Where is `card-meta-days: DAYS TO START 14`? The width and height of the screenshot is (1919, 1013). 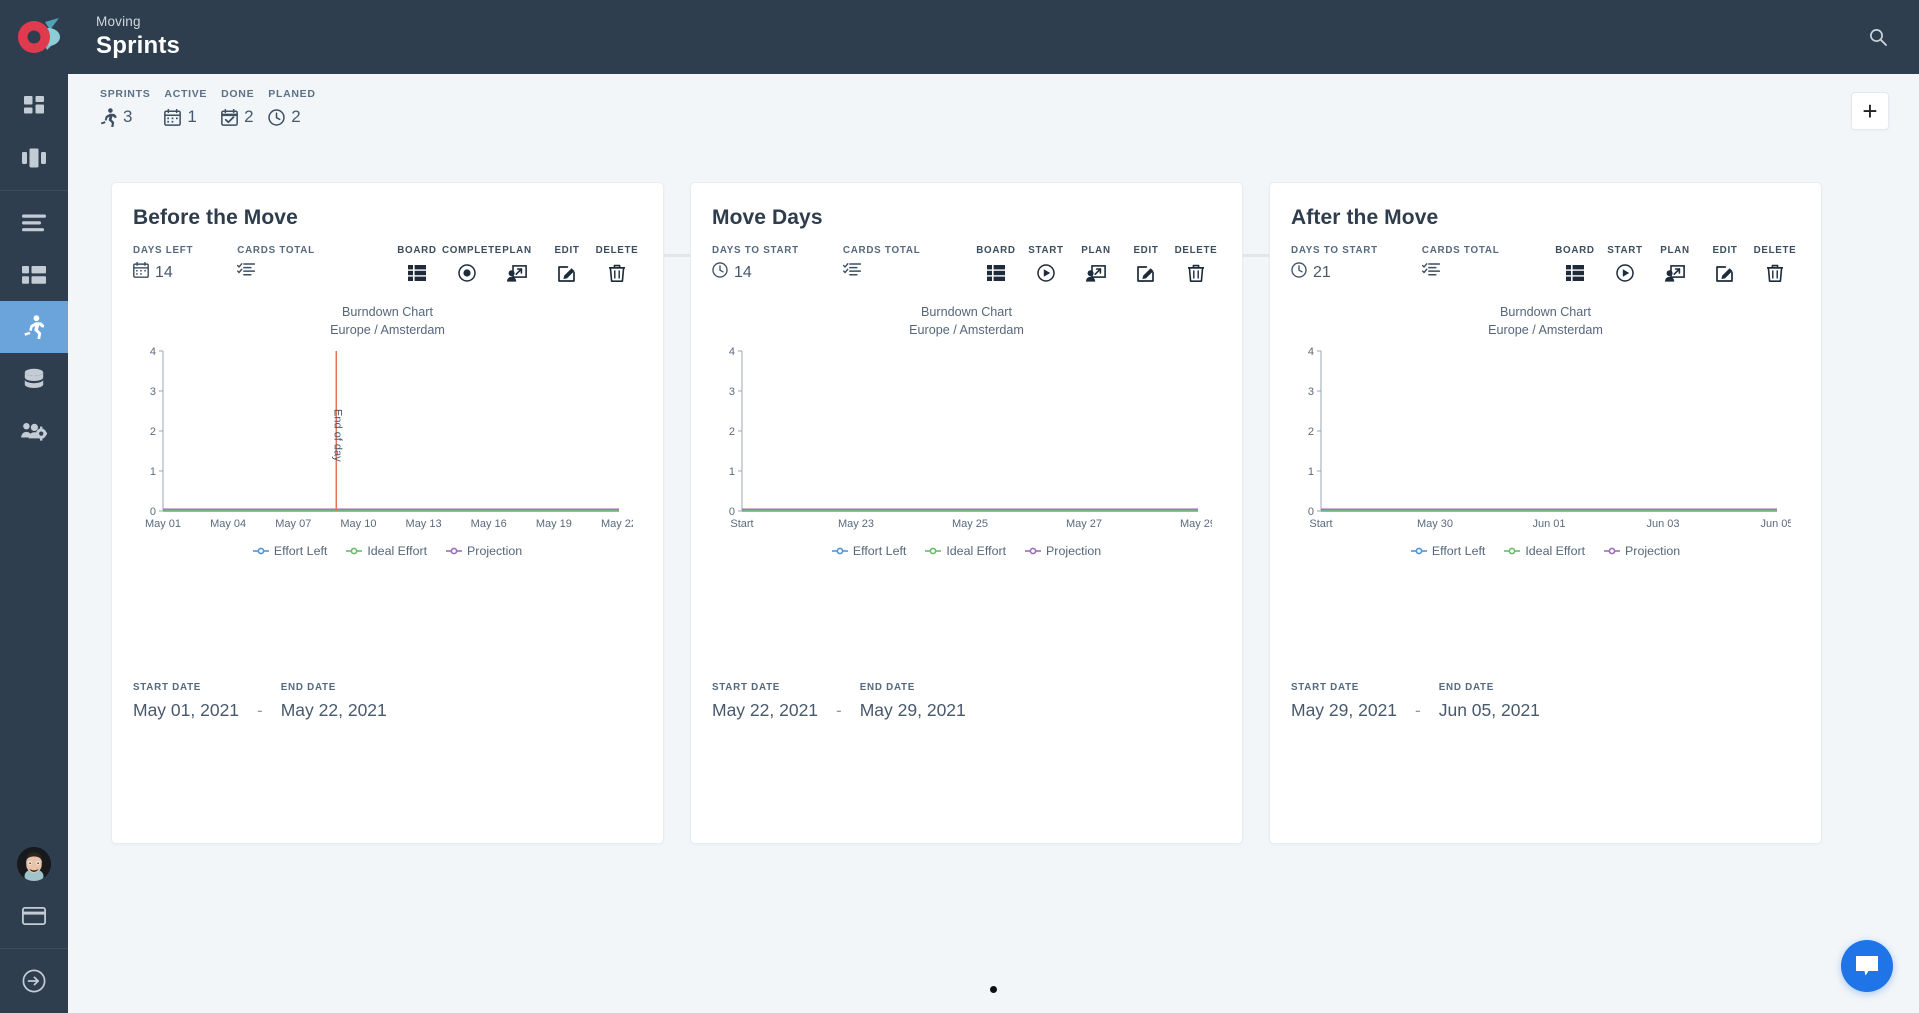
card-meta-days: DAYS TO START 14 is located at coordinates (755, 264).